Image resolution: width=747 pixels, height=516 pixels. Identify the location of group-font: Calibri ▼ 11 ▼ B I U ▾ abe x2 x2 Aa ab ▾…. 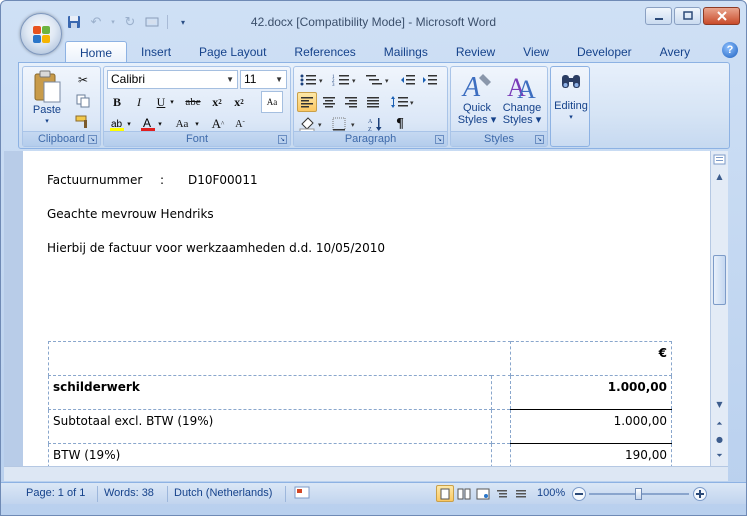
(197, 106).